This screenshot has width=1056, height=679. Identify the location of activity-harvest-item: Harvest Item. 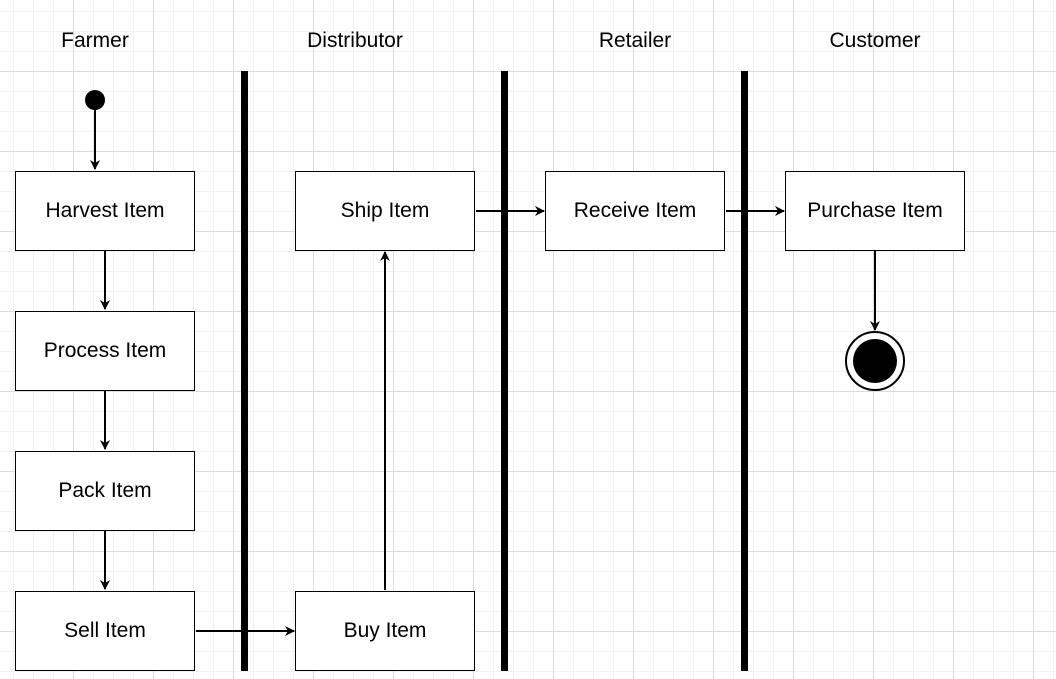
(105, 211).